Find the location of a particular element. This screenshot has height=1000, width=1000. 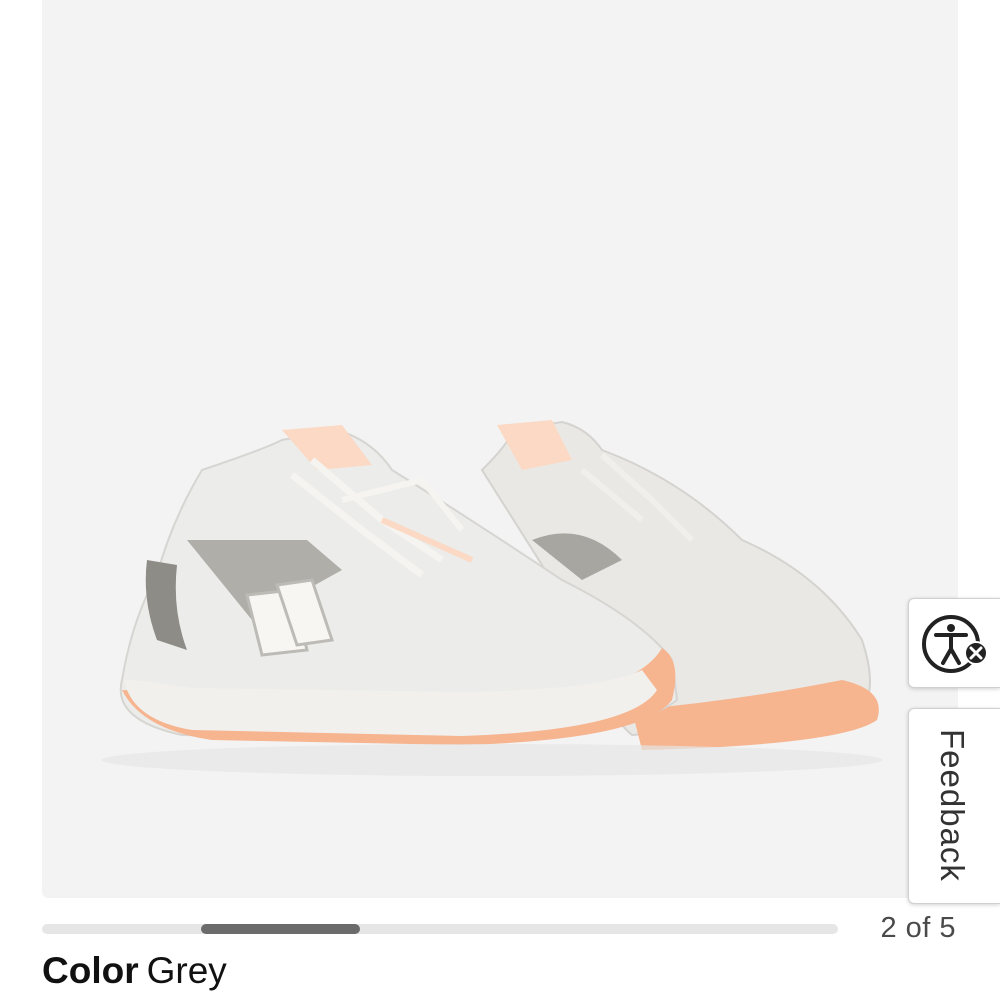

color-value: Grey is located at coordinates (186, 970).